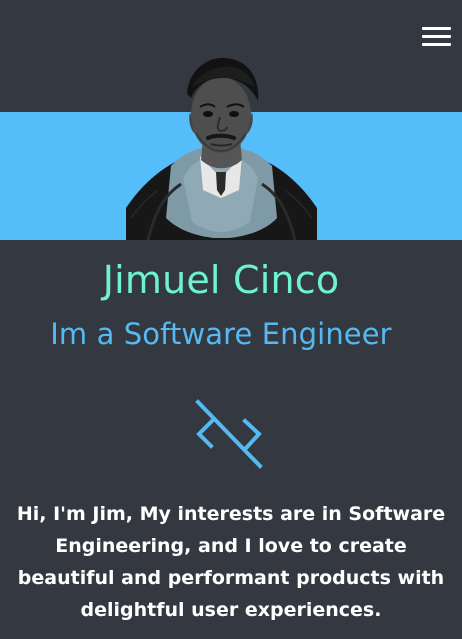 This screenshot has width=462, height=639. What do you see at coordinates (229, 434) in the screenshot?
I see `code-brackets-icon` at bounding box center [229, 434].